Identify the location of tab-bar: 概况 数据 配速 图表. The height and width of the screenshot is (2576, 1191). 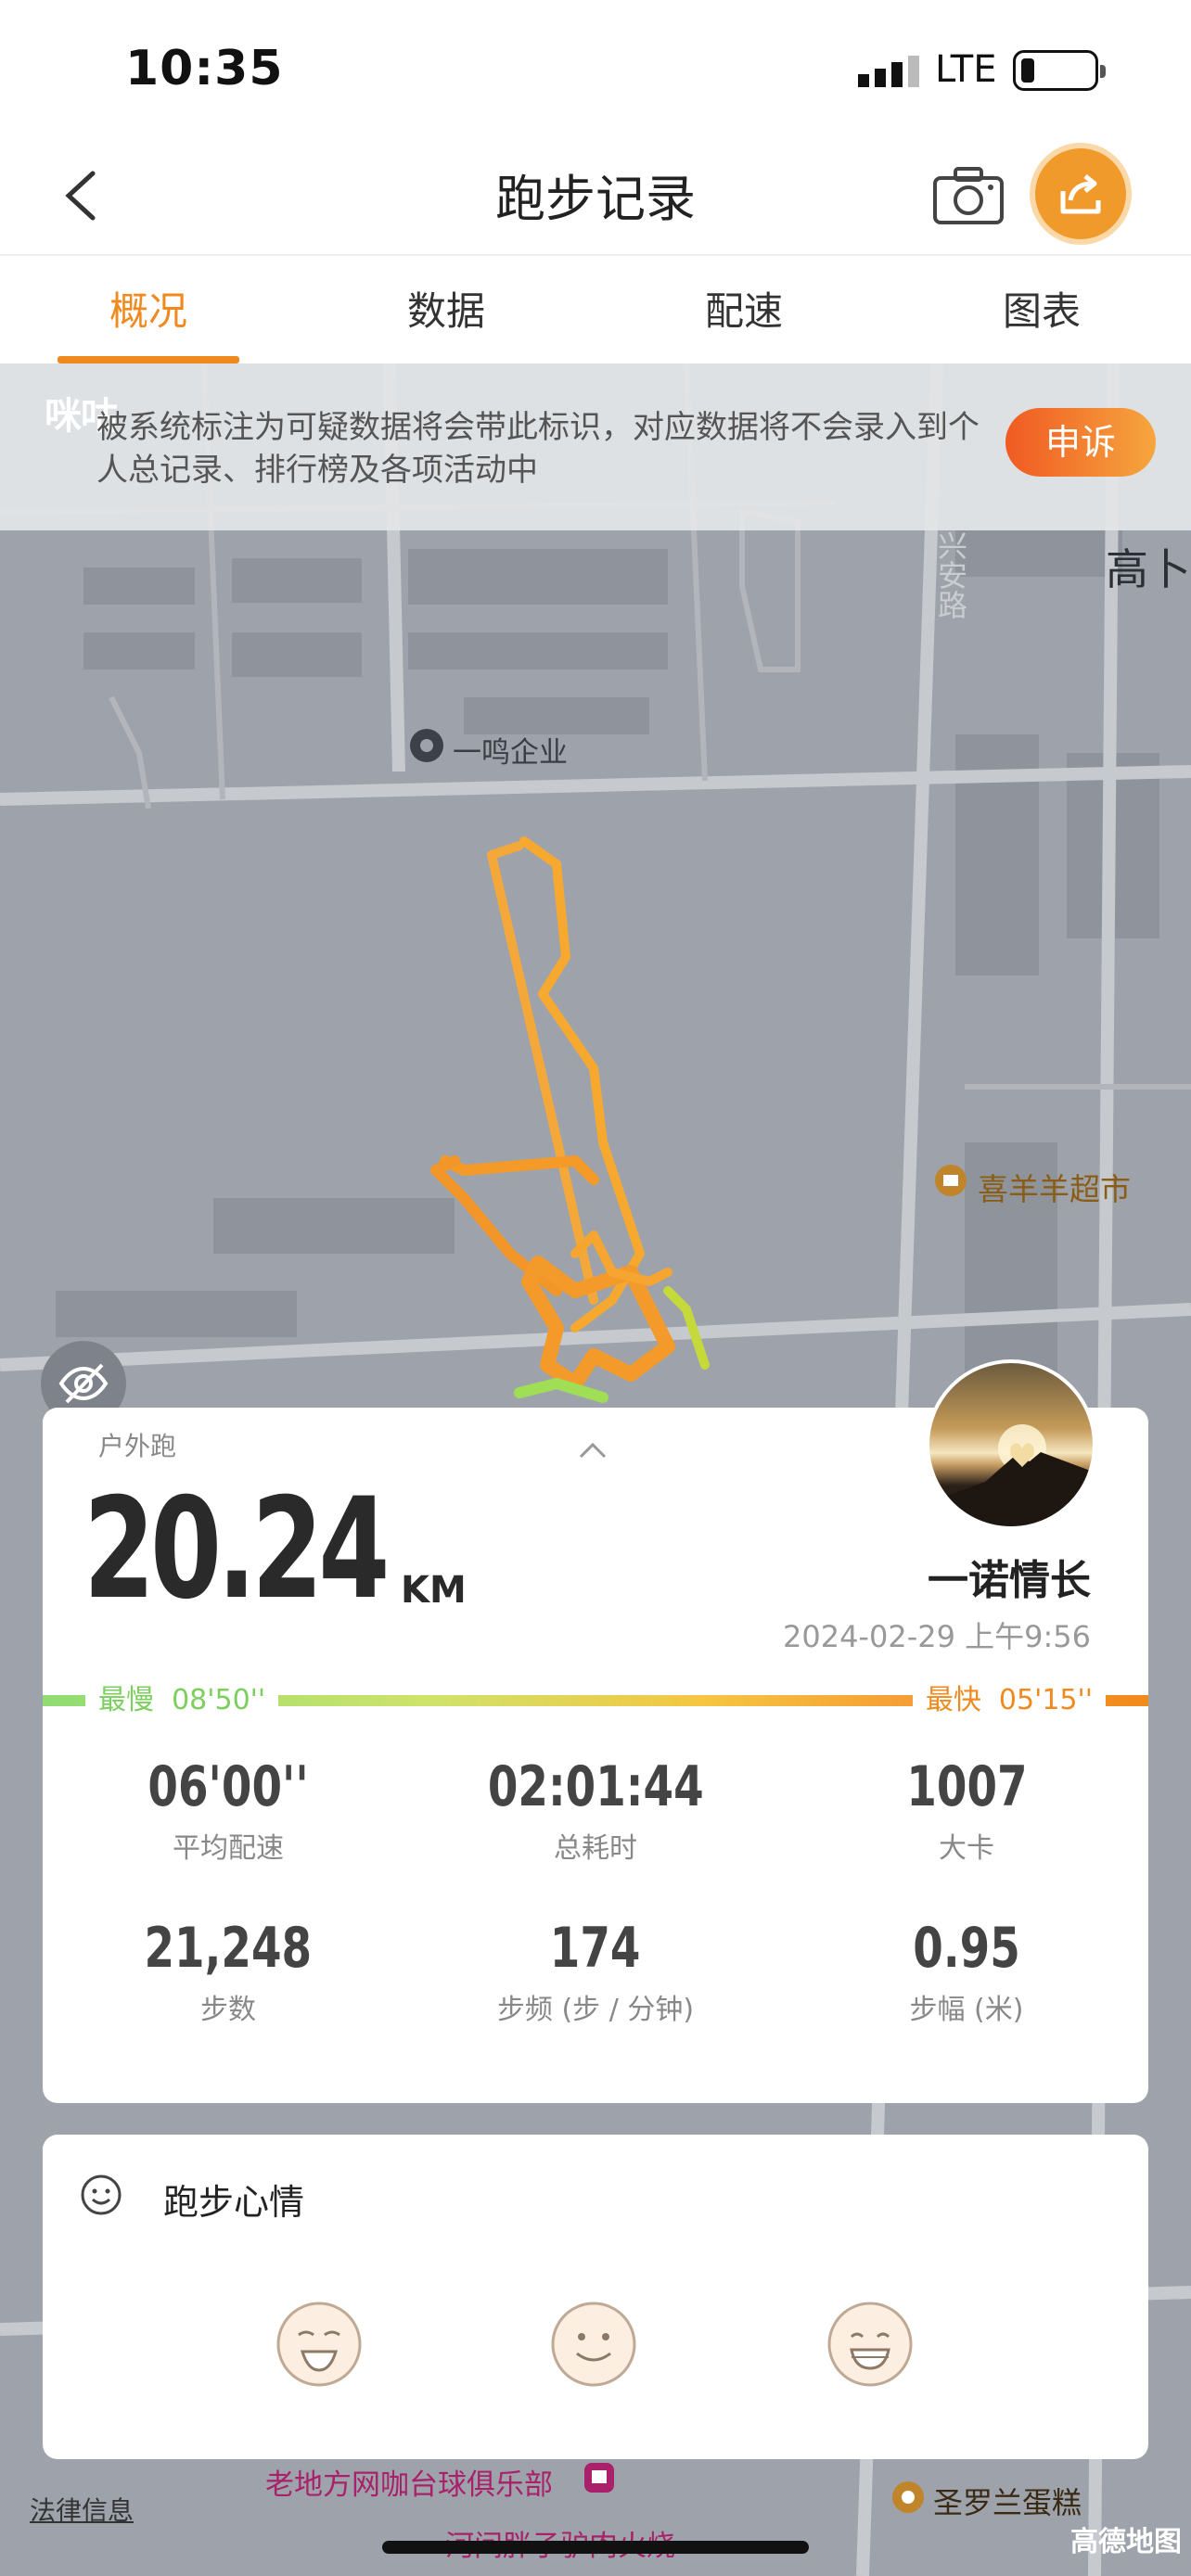
(595, 308).